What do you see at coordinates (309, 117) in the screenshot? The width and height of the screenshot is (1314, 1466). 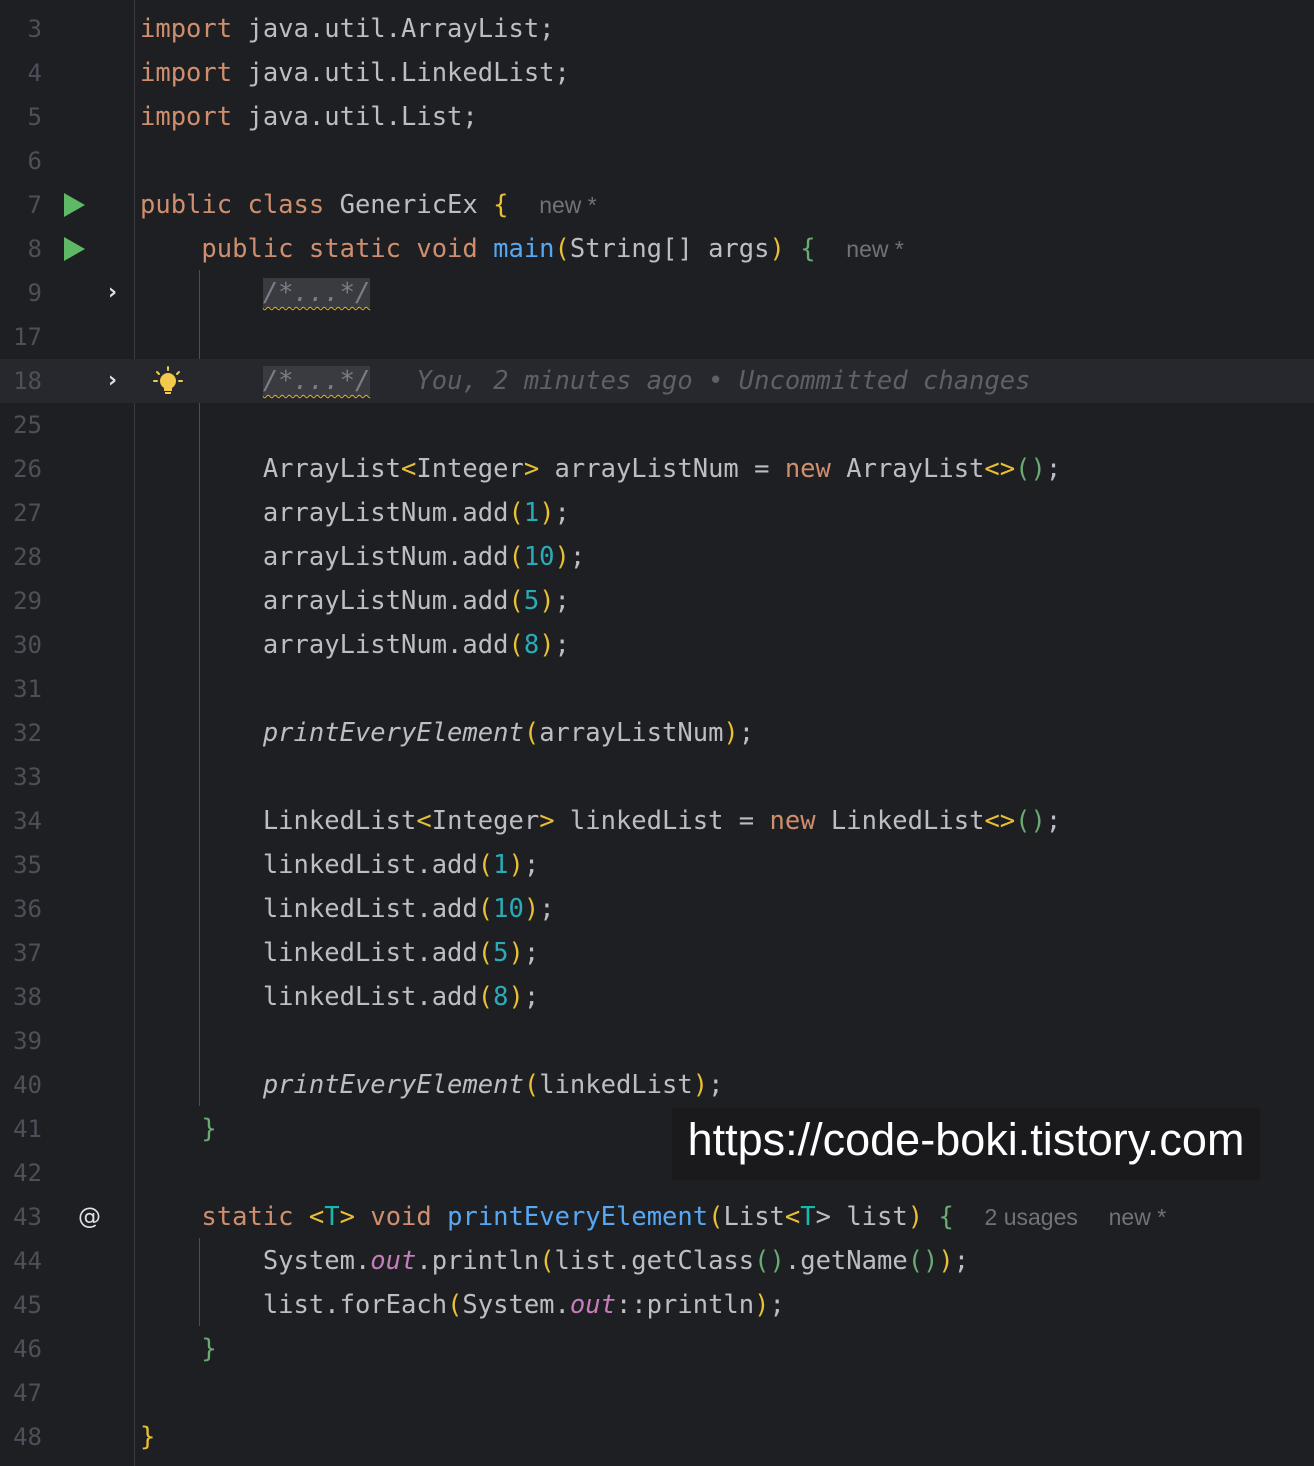 I see `import-statement: import java.util.List;` at bounding box center [309, 117].